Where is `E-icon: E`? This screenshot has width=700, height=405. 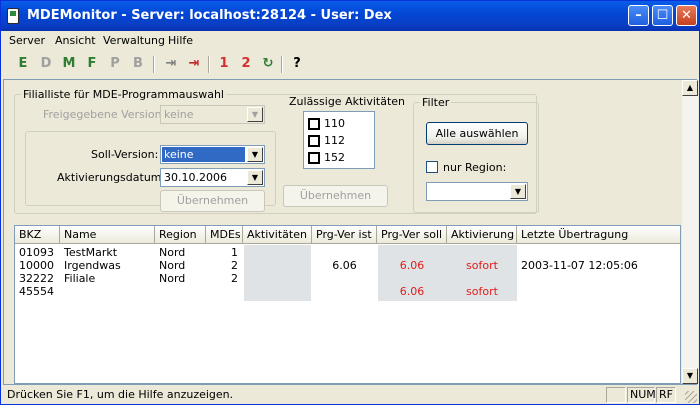
E-icon: E is located at coordinates (23, 63).